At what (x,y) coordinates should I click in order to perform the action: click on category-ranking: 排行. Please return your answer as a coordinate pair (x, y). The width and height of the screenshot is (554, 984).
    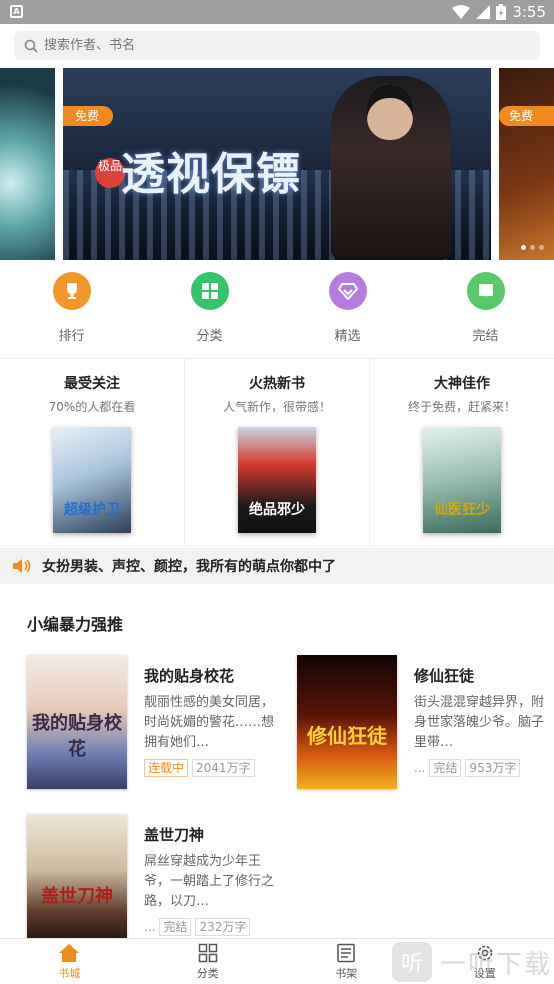
    Looking at the image, I should click on (71, 306).